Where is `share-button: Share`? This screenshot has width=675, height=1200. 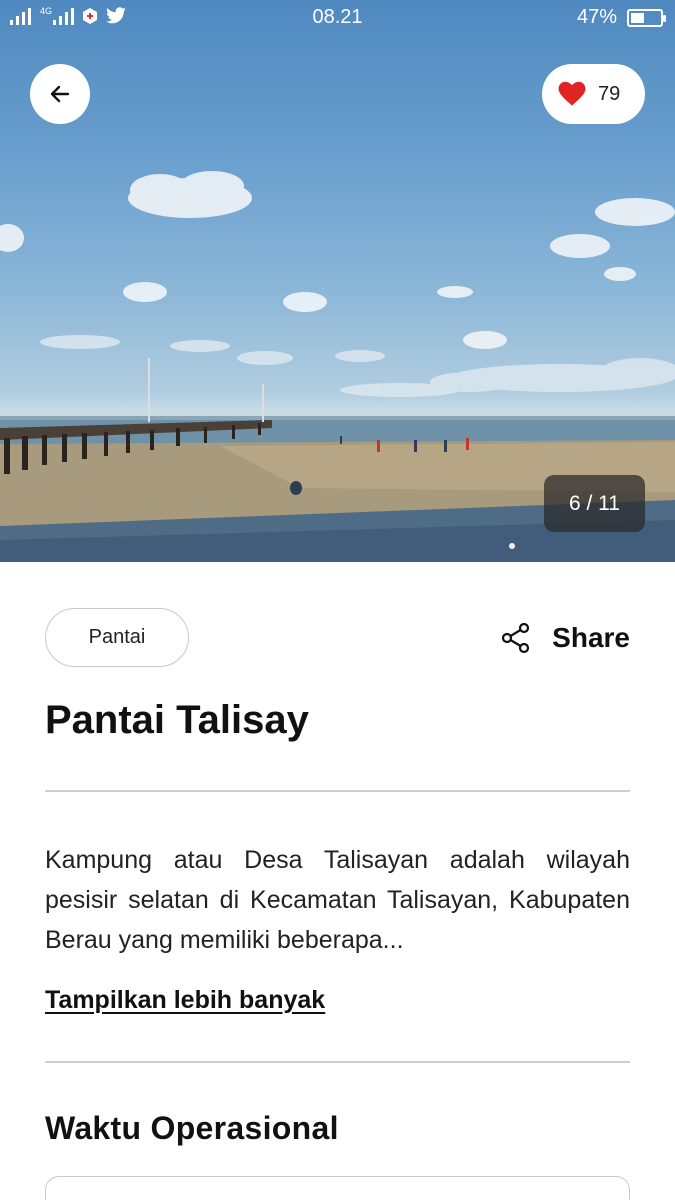 share-button: Share is located at coordinates (565, 638).